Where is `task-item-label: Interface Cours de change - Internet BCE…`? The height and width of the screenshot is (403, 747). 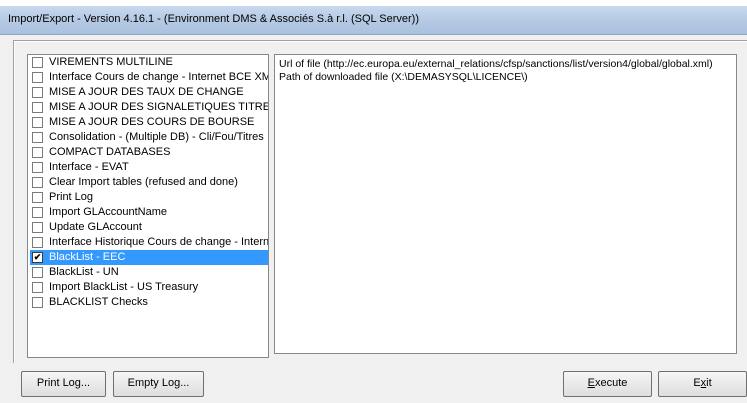
task-item-label: Interface Cours de change - Internet BCE… is located at coordinates (159, 77).